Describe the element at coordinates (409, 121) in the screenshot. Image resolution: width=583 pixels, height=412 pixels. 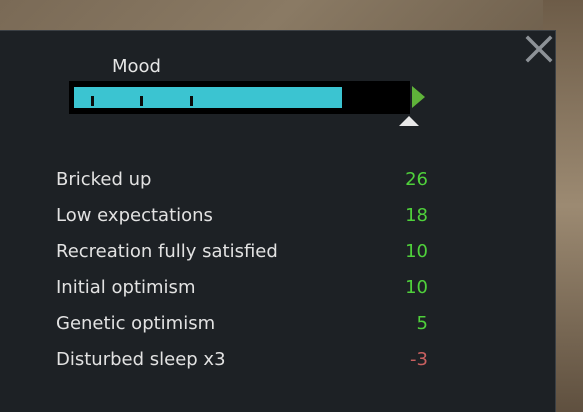
I see `mood-current-marker-icon` at that location.